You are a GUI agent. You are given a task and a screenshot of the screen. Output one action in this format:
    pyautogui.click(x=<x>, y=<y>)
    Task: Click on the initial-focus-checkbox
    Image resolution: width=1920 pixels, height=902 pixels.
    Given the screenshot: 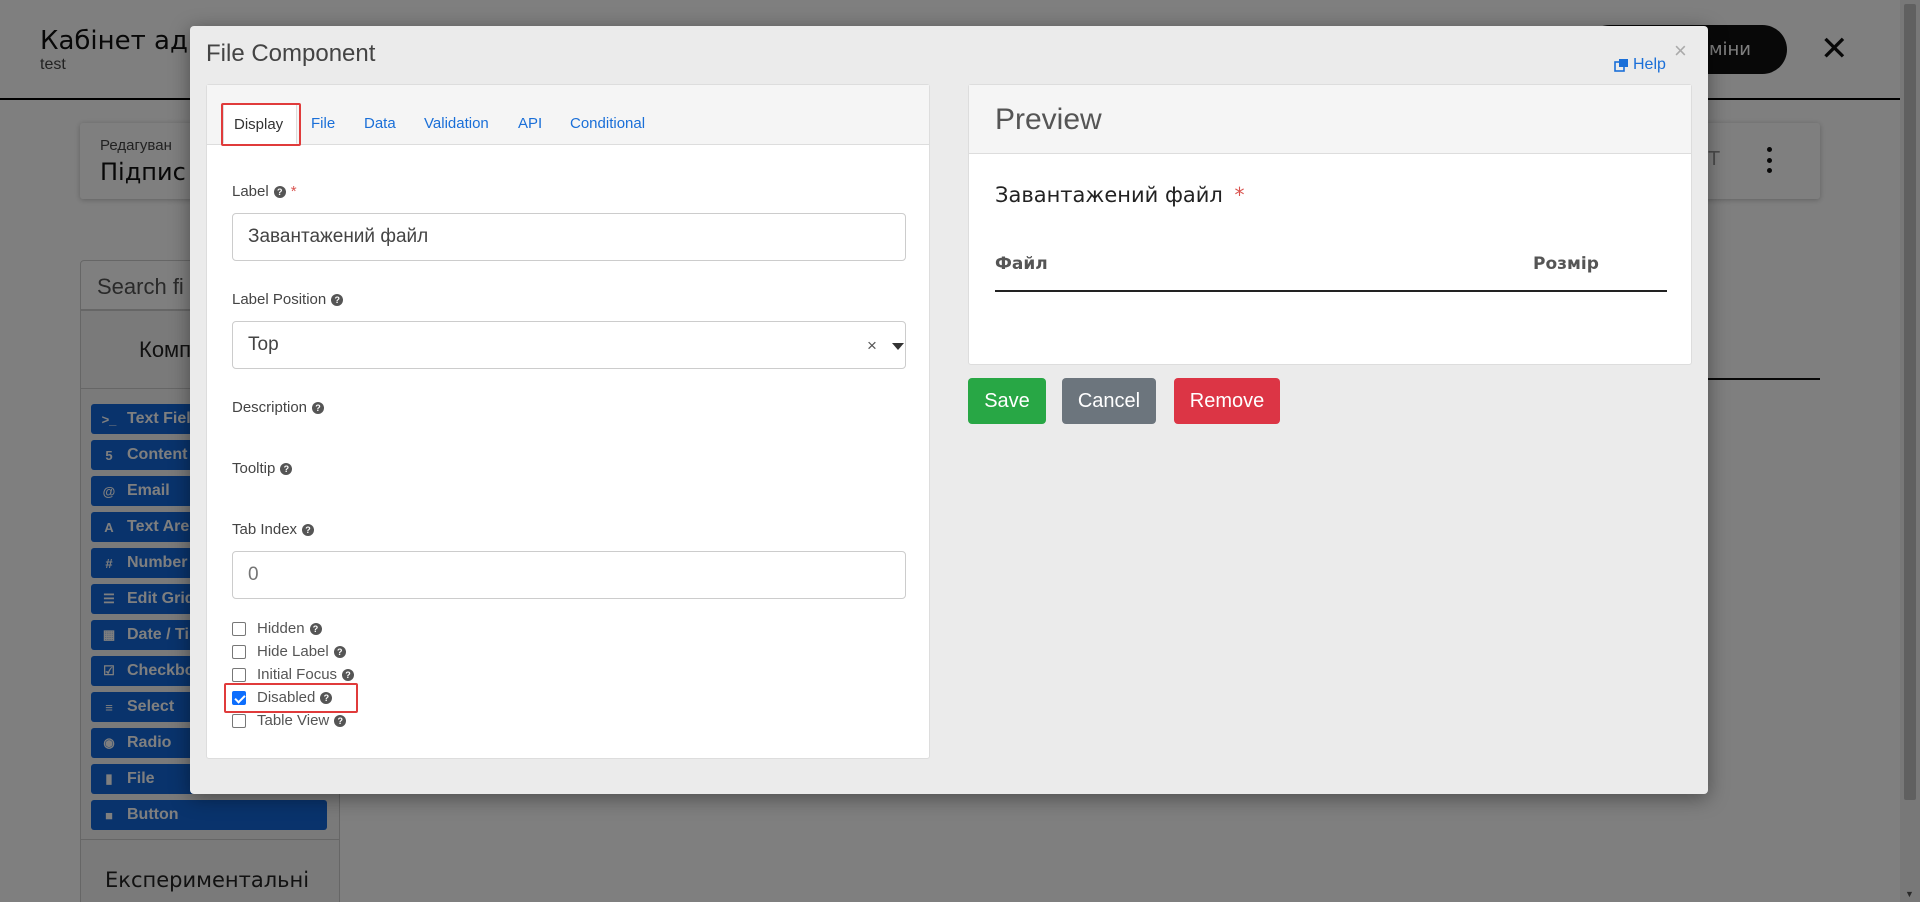 What is the action you would take?
    pyautogui.click(x=239, y=674)
    